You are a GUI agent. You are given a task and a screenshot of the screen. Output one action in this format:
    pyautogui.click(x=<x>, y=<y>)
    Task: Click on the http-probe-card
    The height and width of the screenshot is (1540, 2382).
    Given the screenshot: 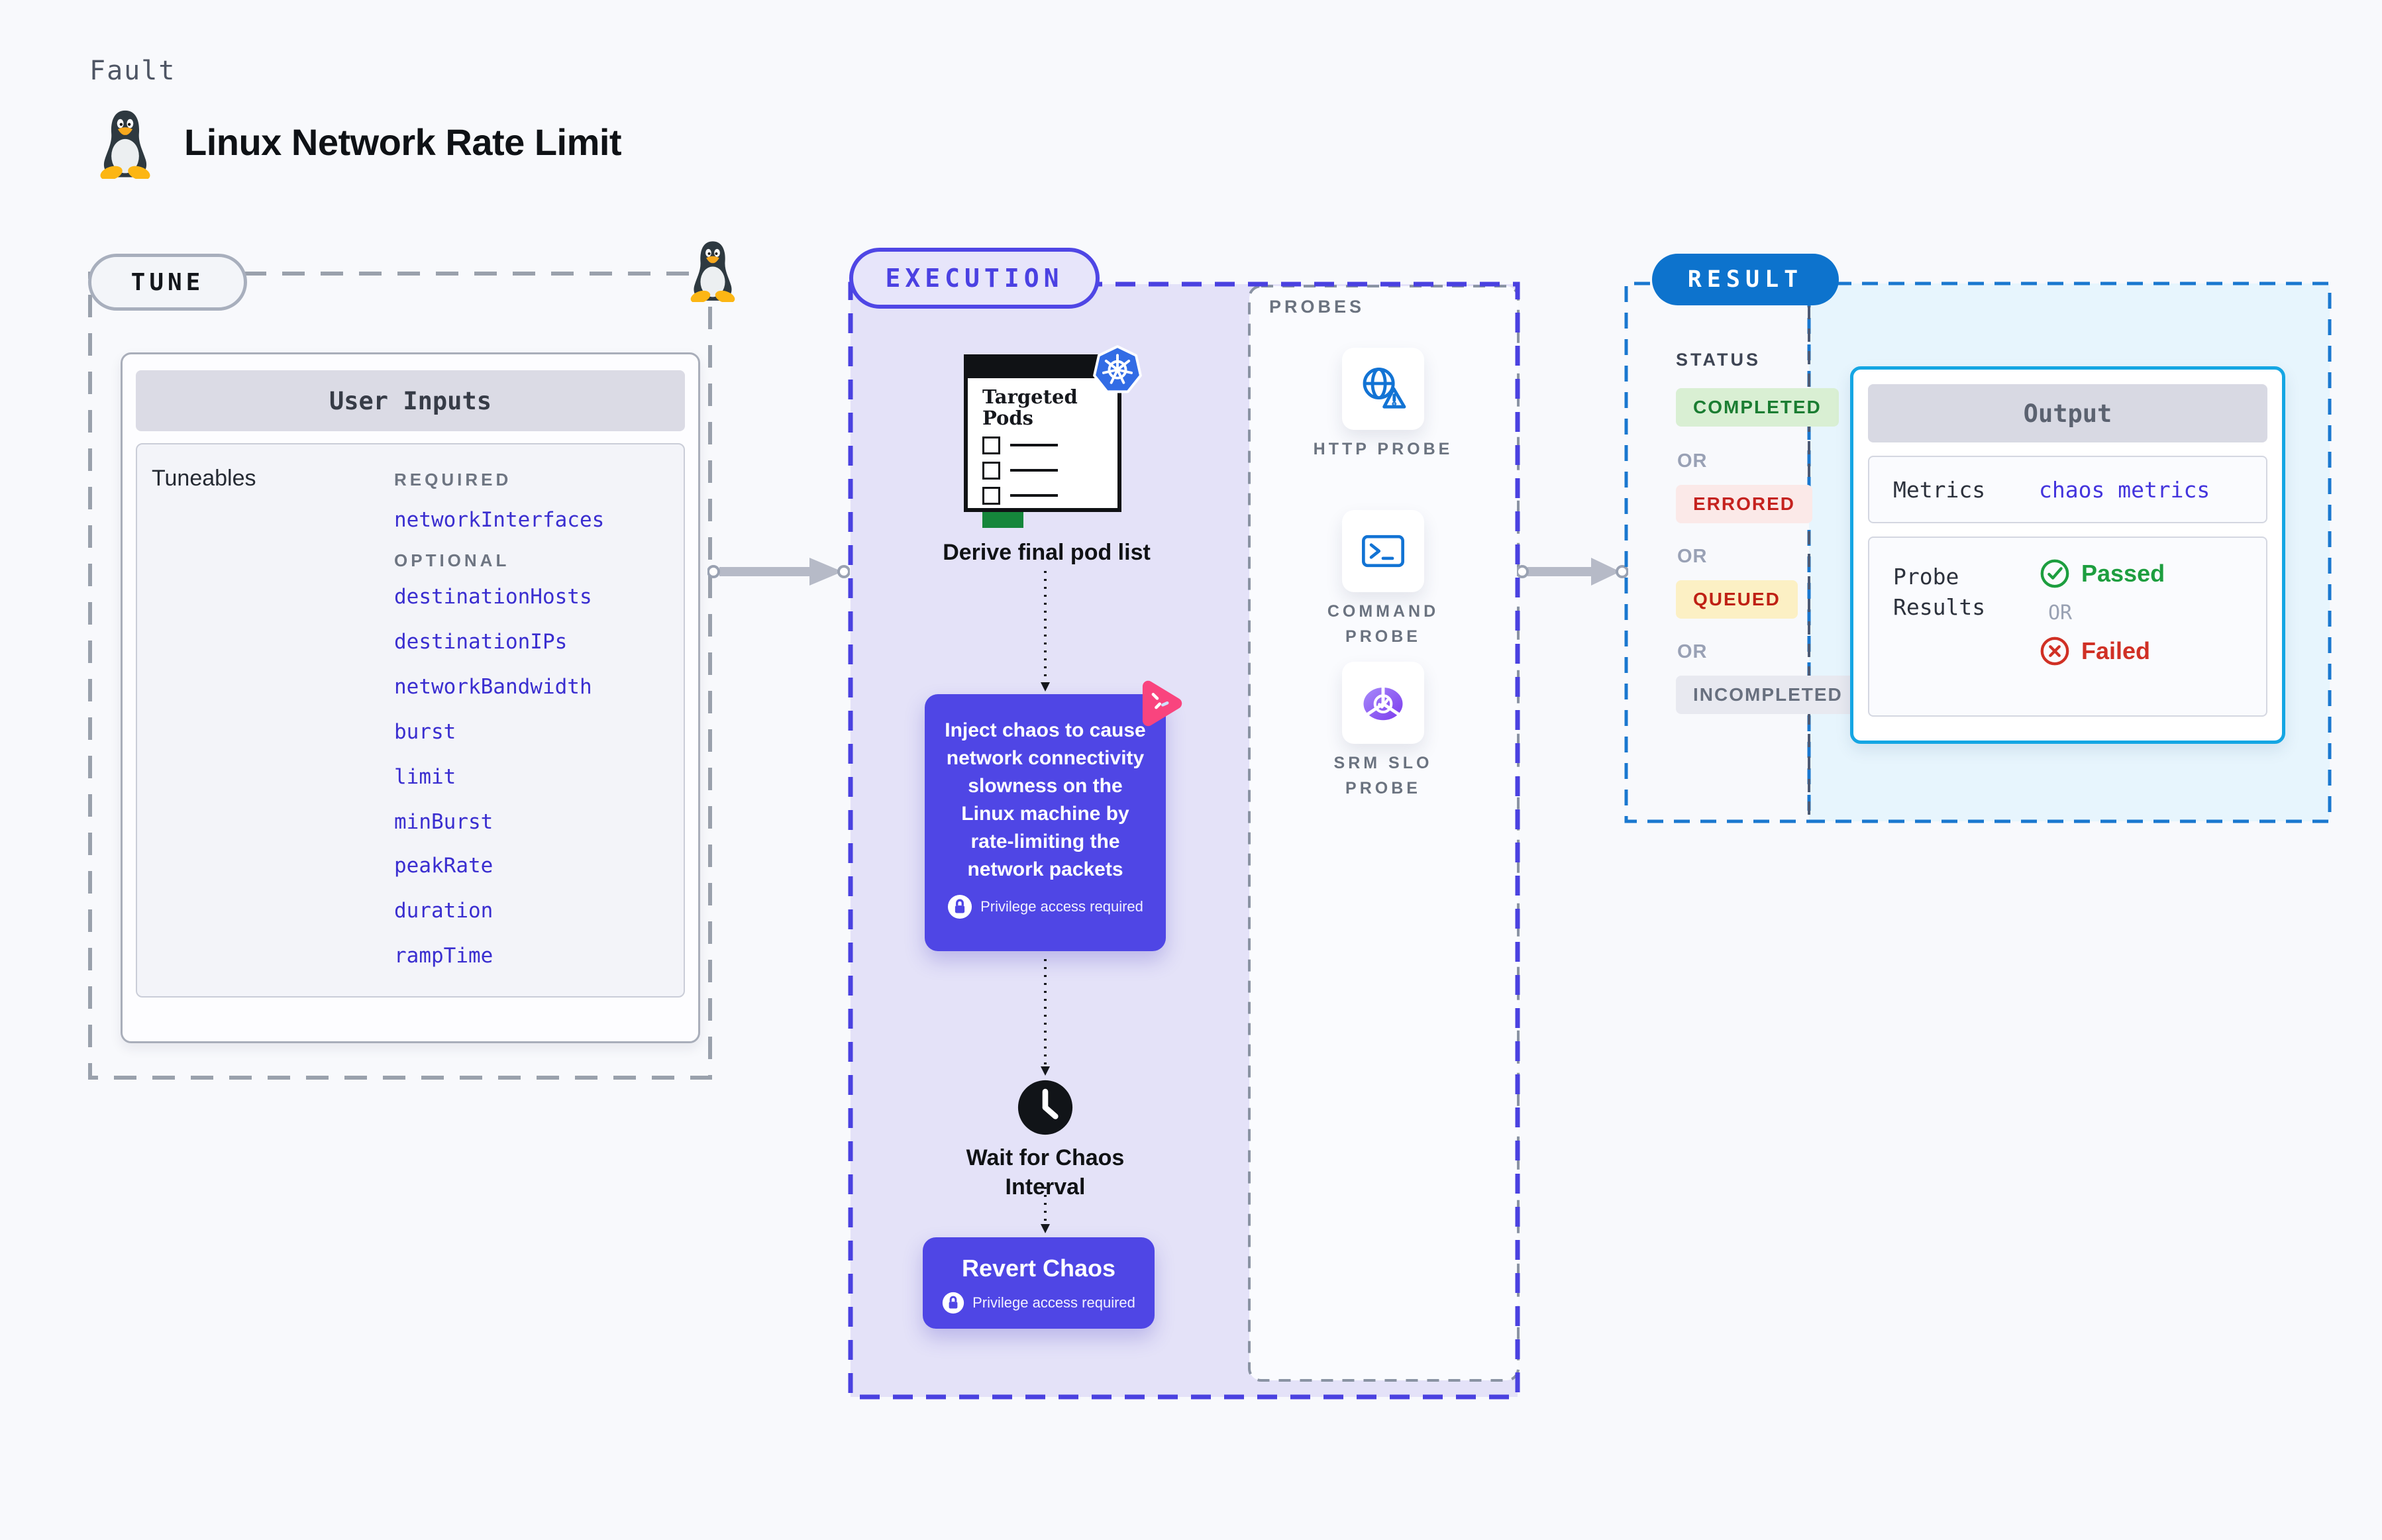 What is the action you would take?
    pyautogui.click(x=1383, y=389)
    